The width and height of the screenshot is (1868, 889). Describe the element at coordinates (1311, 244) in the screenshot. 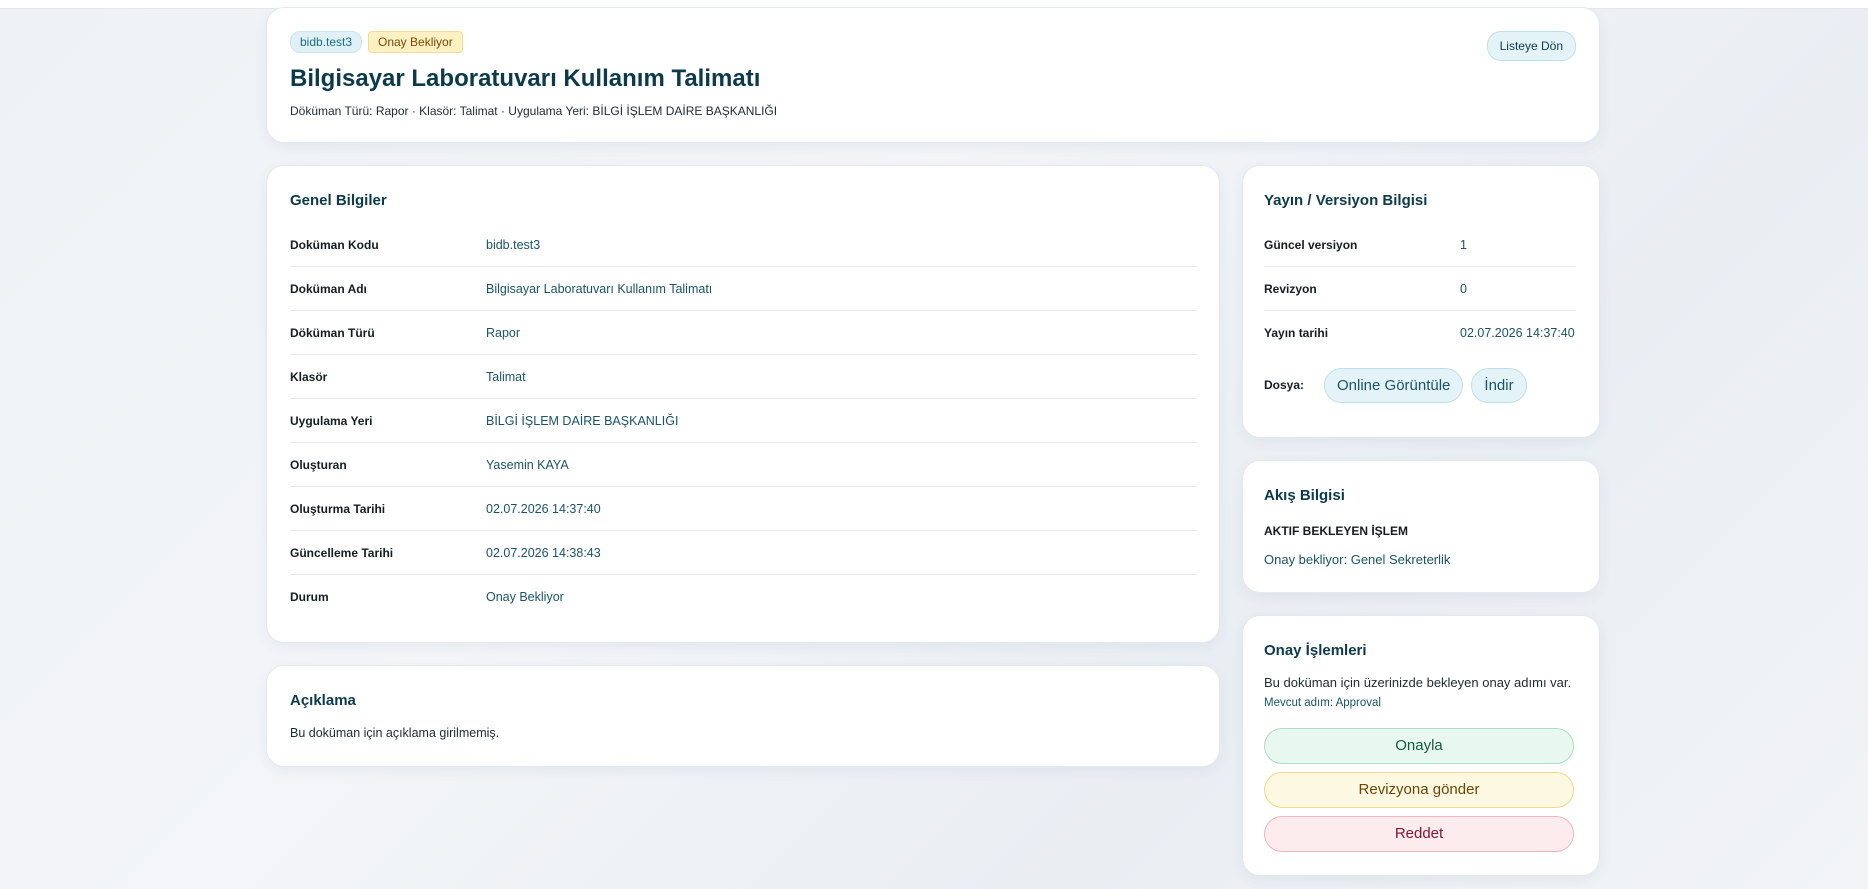

I see `info-label: Güncel versiyon` at that location.